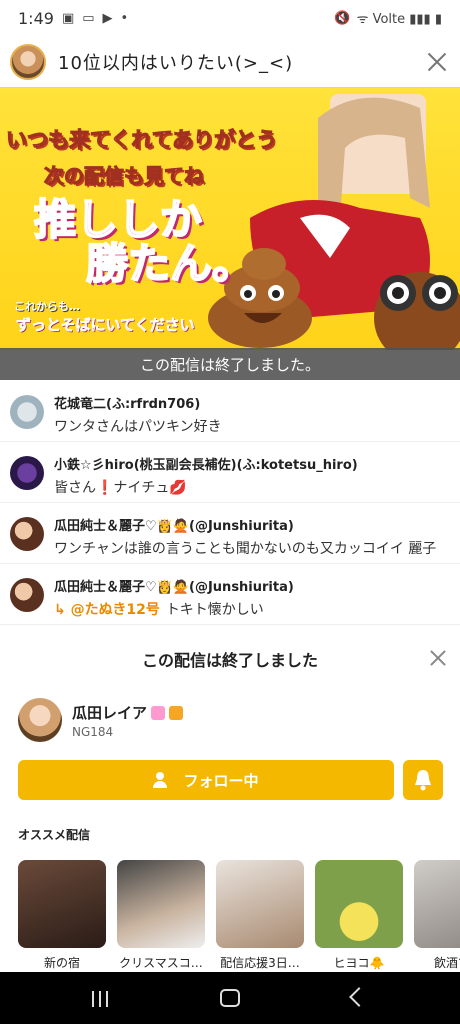  I want to click on banner-thanks-text: いつも来てくれてありがとう, so click(141, 140).